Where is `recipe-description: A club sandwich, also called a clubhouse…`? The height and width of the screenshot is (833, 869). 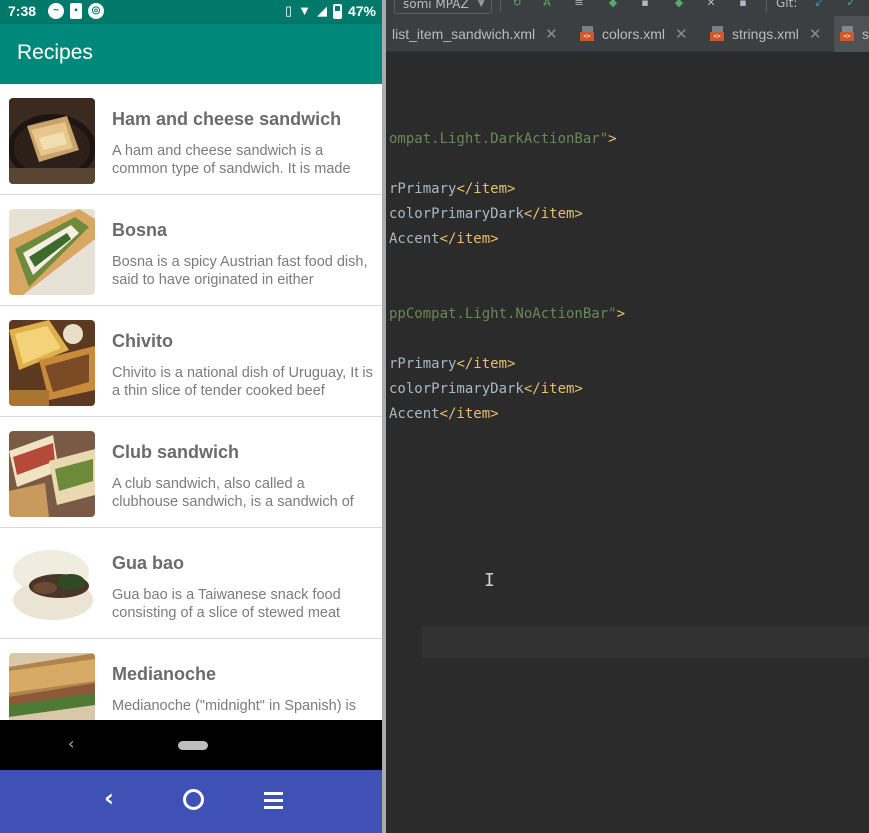
recipe-description: A club sandwich, also called a clubhouse… is located at coordinates (233, 493).